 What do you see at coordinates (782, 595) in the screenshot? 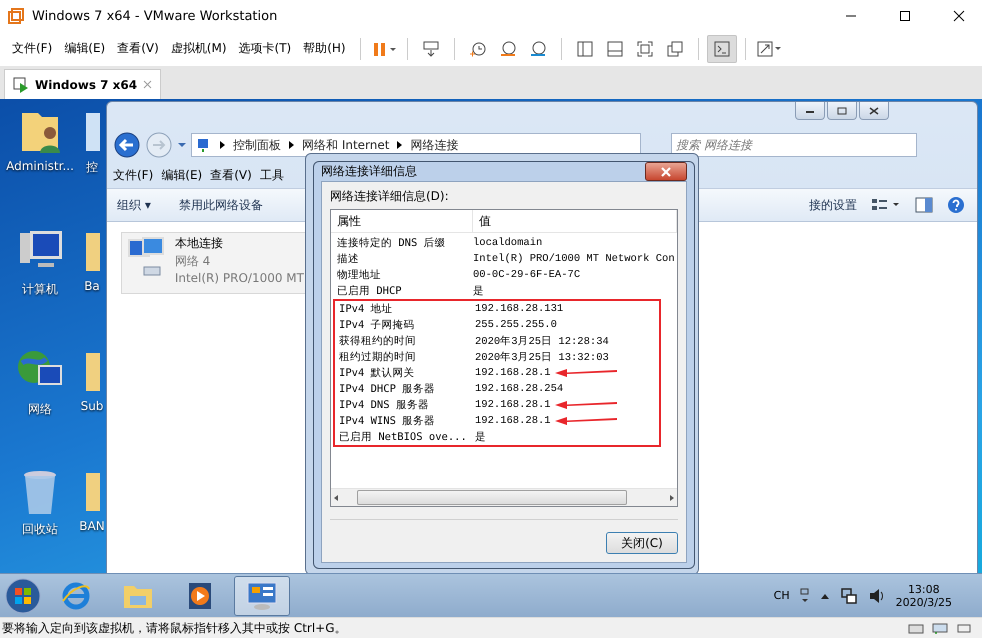
I see `language-indicator: CH` at bounding box center [782, 595].